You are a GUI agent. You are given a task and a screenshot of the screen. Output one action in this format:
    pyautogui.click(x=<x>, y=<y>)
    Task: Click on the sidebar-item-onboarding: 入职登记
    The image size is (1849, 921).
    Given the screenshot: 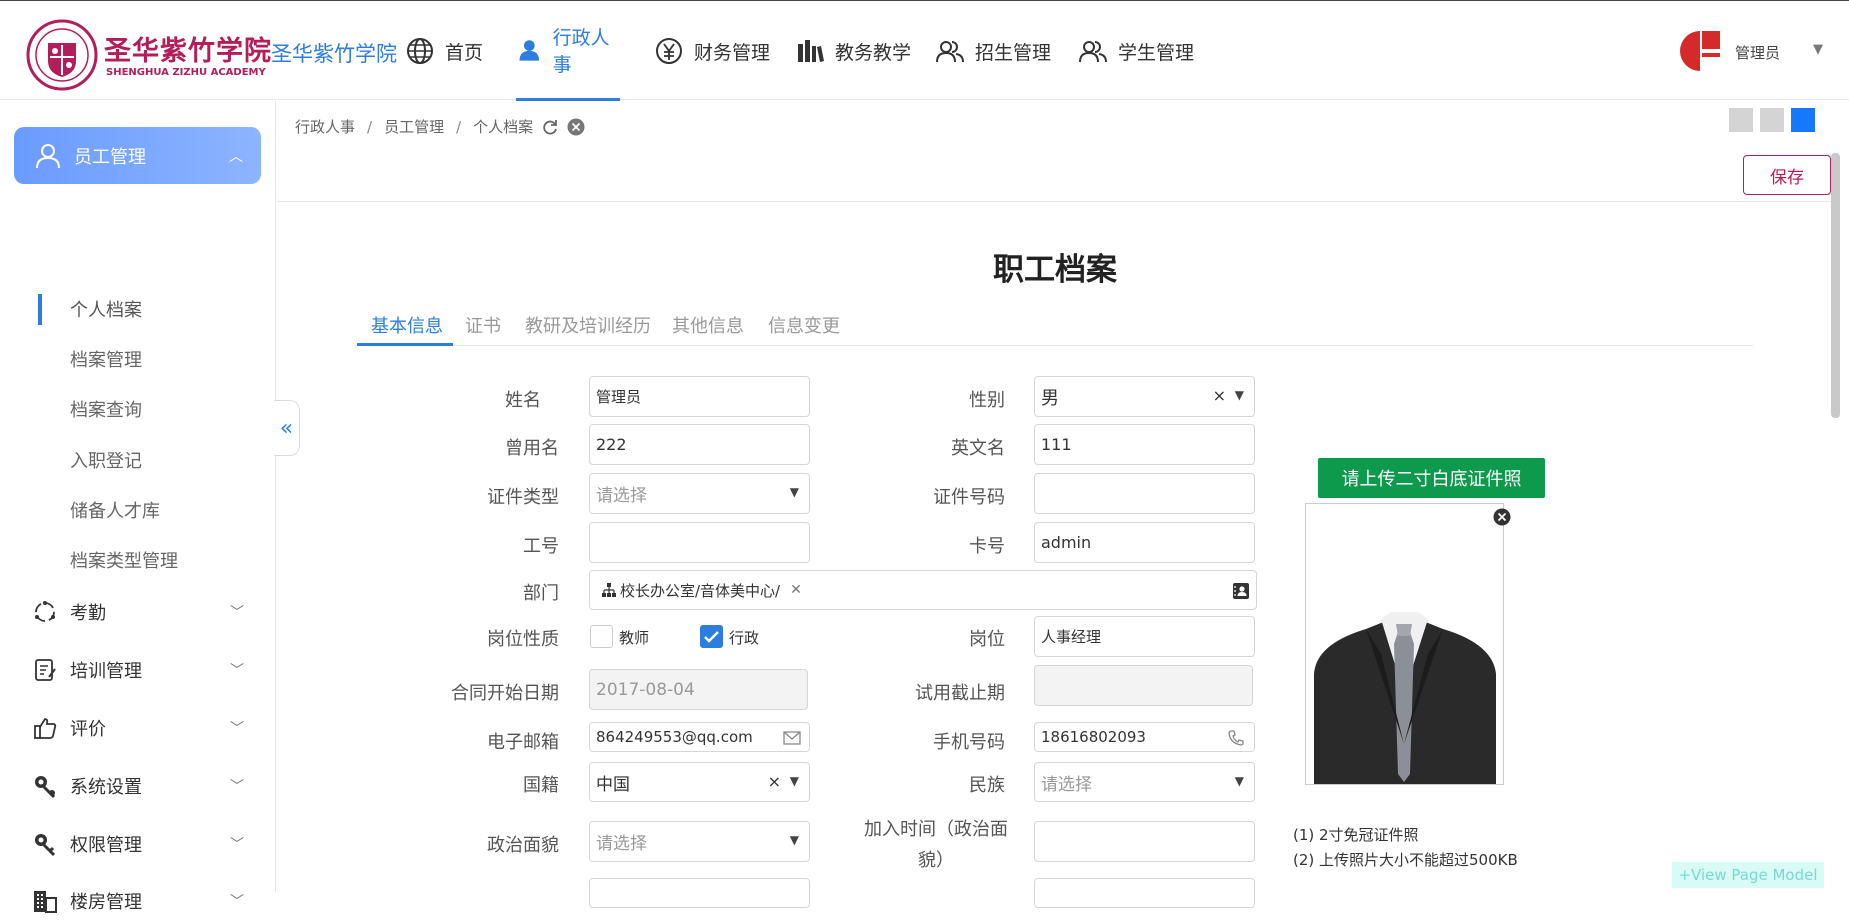 What is the action you would take?
    pyautogui.click(x=106, y=460)
    